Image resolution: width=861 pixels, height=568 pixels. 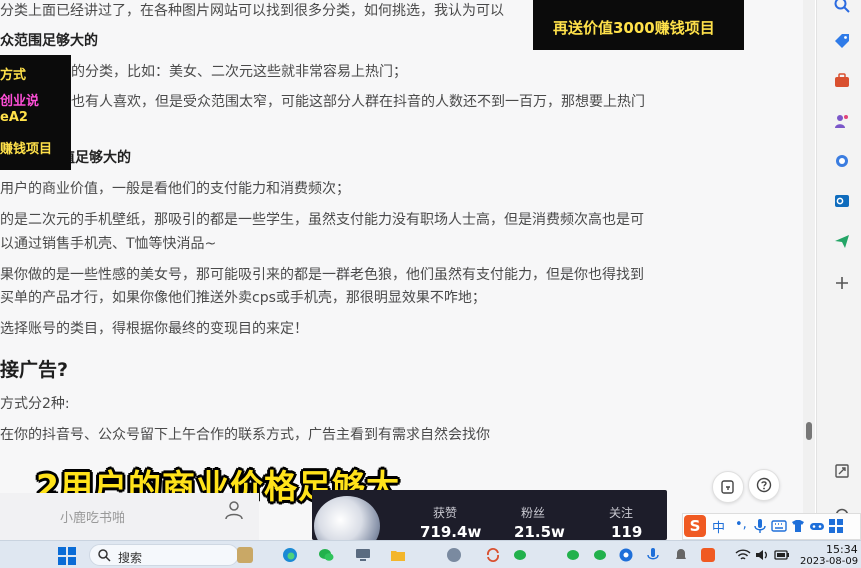 What do you see at coordinates (779, 526) in the screenshot?
I see `keyboard-icon` at bounding box center [779, 526].